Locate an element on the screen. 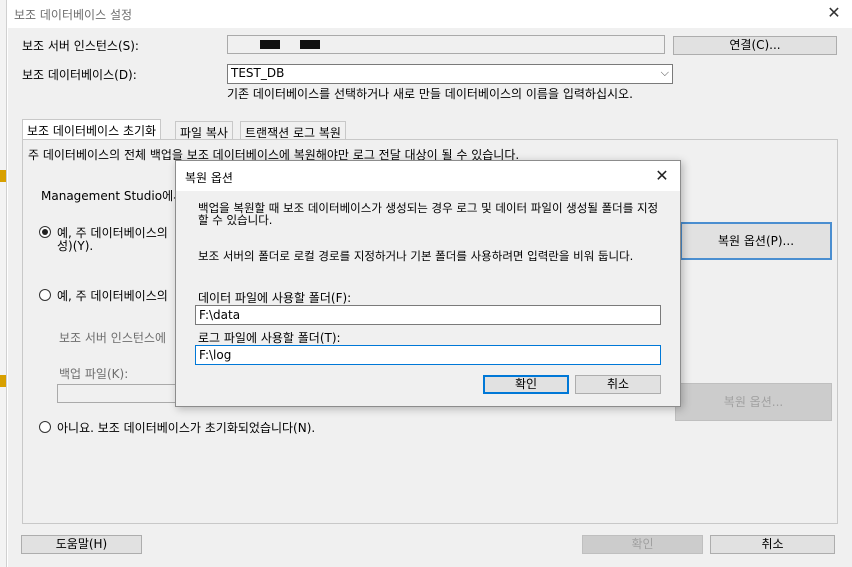 The image size is (852, 567). dialog-cancel-button: 취소 is located at coordinates (618, 384).